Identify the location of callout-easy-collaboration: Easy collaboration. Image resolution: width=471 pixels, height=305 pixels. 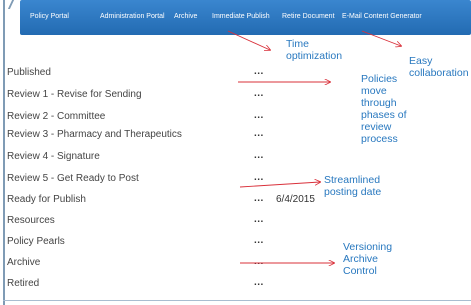
(439, 67).